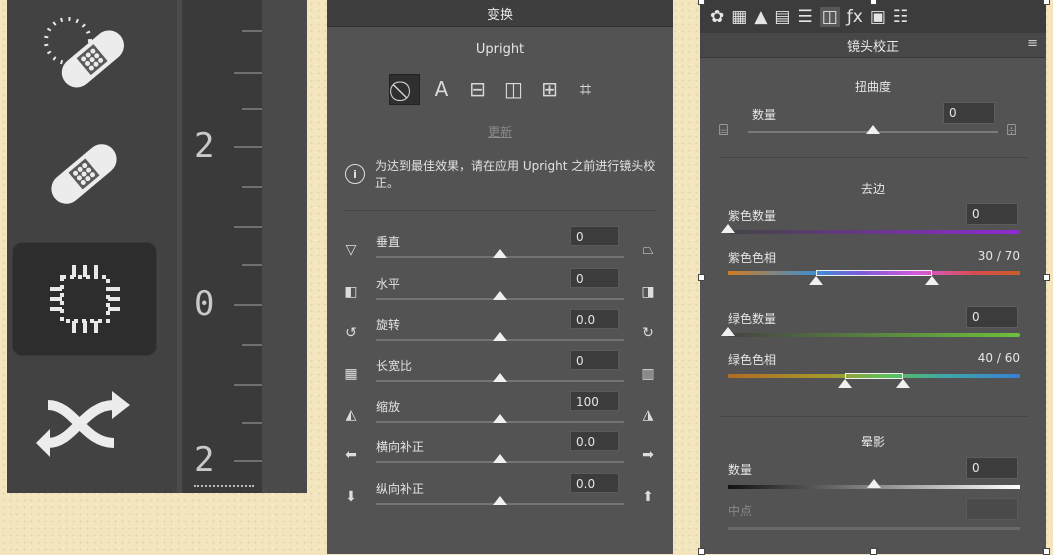  What do you see at coordinates (351, 374) in the screenshot?
I see `slider-left-icon: ▦` at bounding box center [351, 374].